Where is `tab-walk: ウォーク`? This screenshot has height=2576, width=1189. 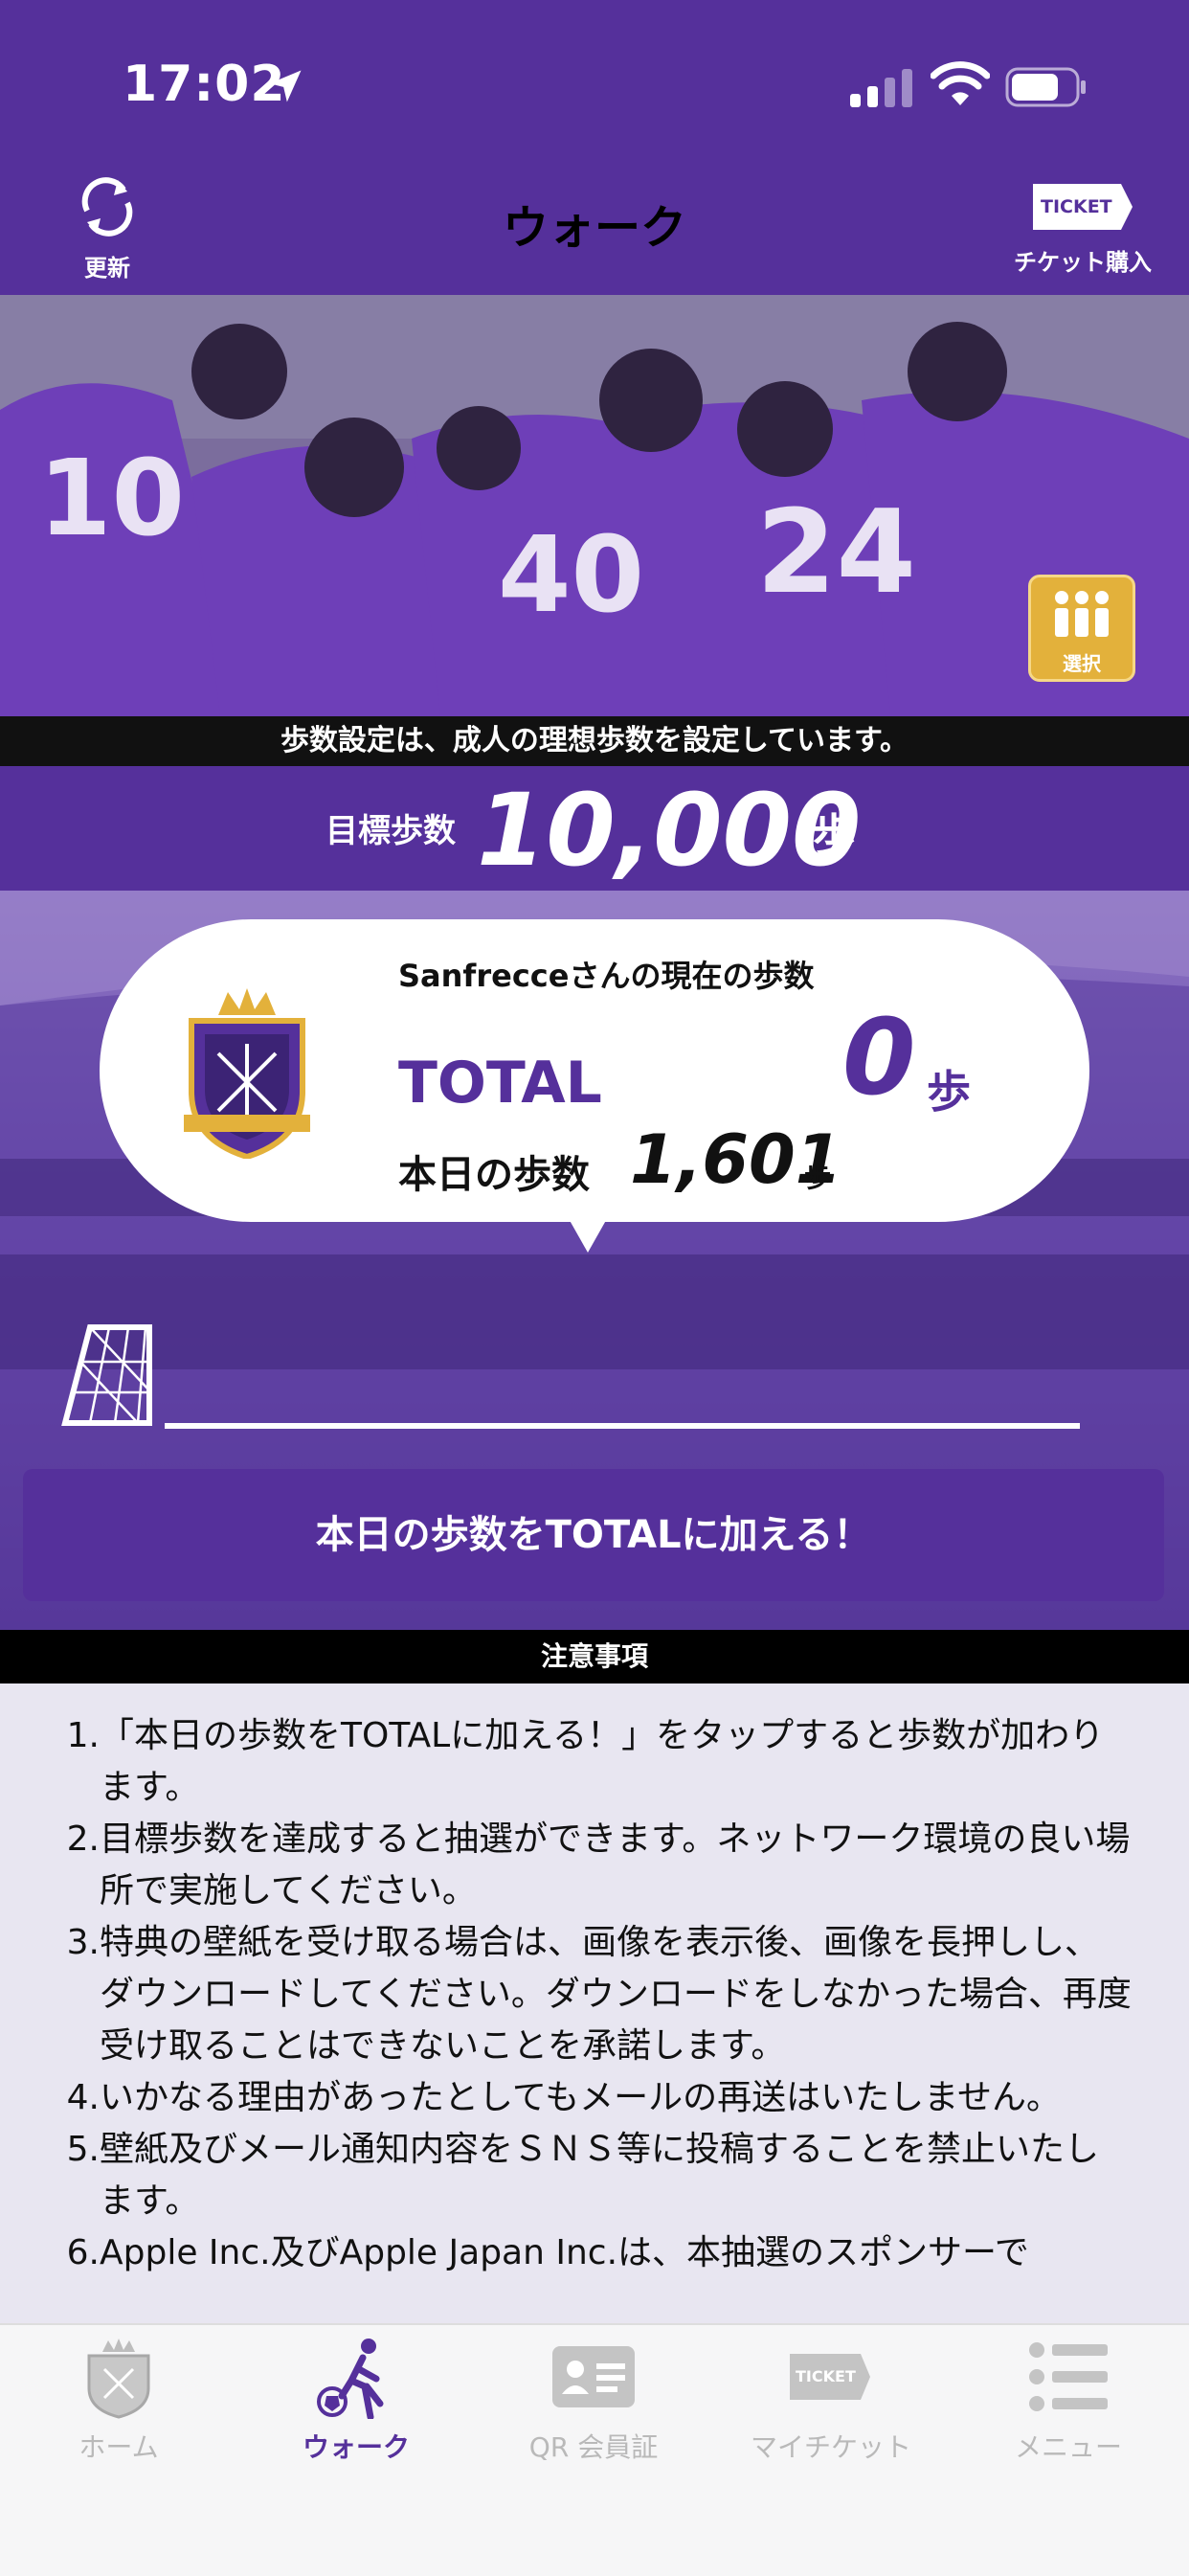 tab-walk: ウォーク is located at coordinates (356, 2404).